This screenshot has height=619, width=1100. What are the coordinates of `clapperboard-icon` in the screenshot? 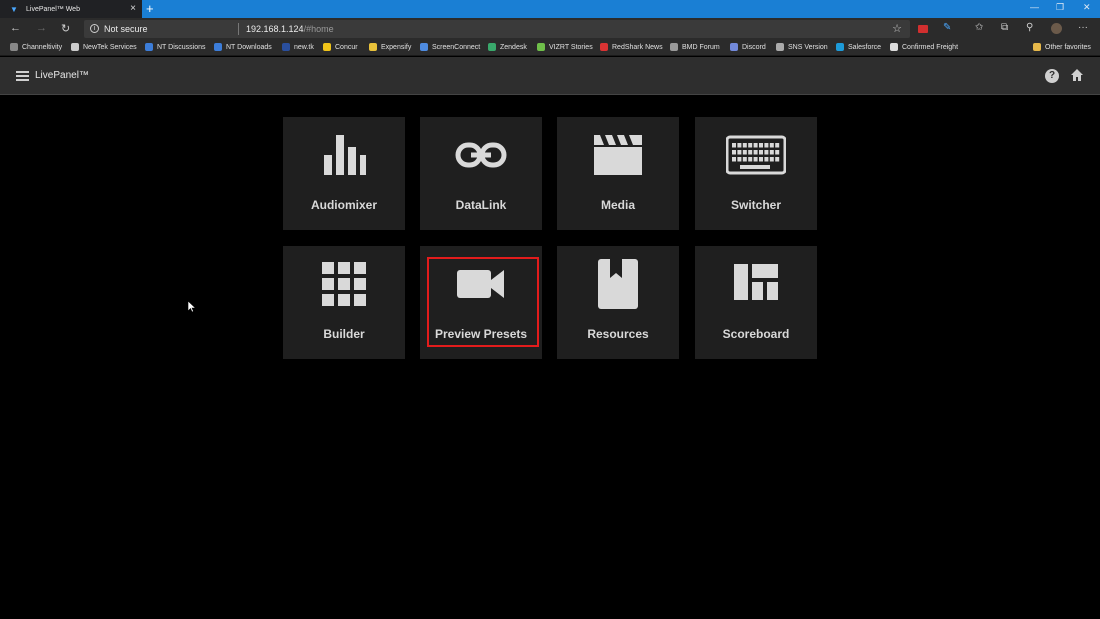 It's located at (618, 155).